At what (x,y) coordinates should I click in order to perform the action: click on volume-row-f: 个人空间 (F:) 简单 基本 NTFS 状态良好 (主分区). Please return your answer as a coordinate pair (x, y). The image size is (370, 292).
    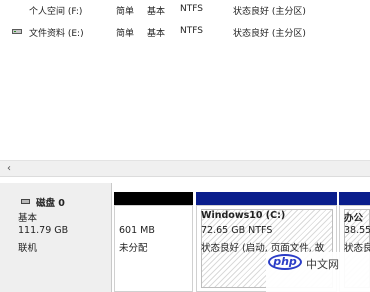
    Looking at the image, I should click on (185, 13).